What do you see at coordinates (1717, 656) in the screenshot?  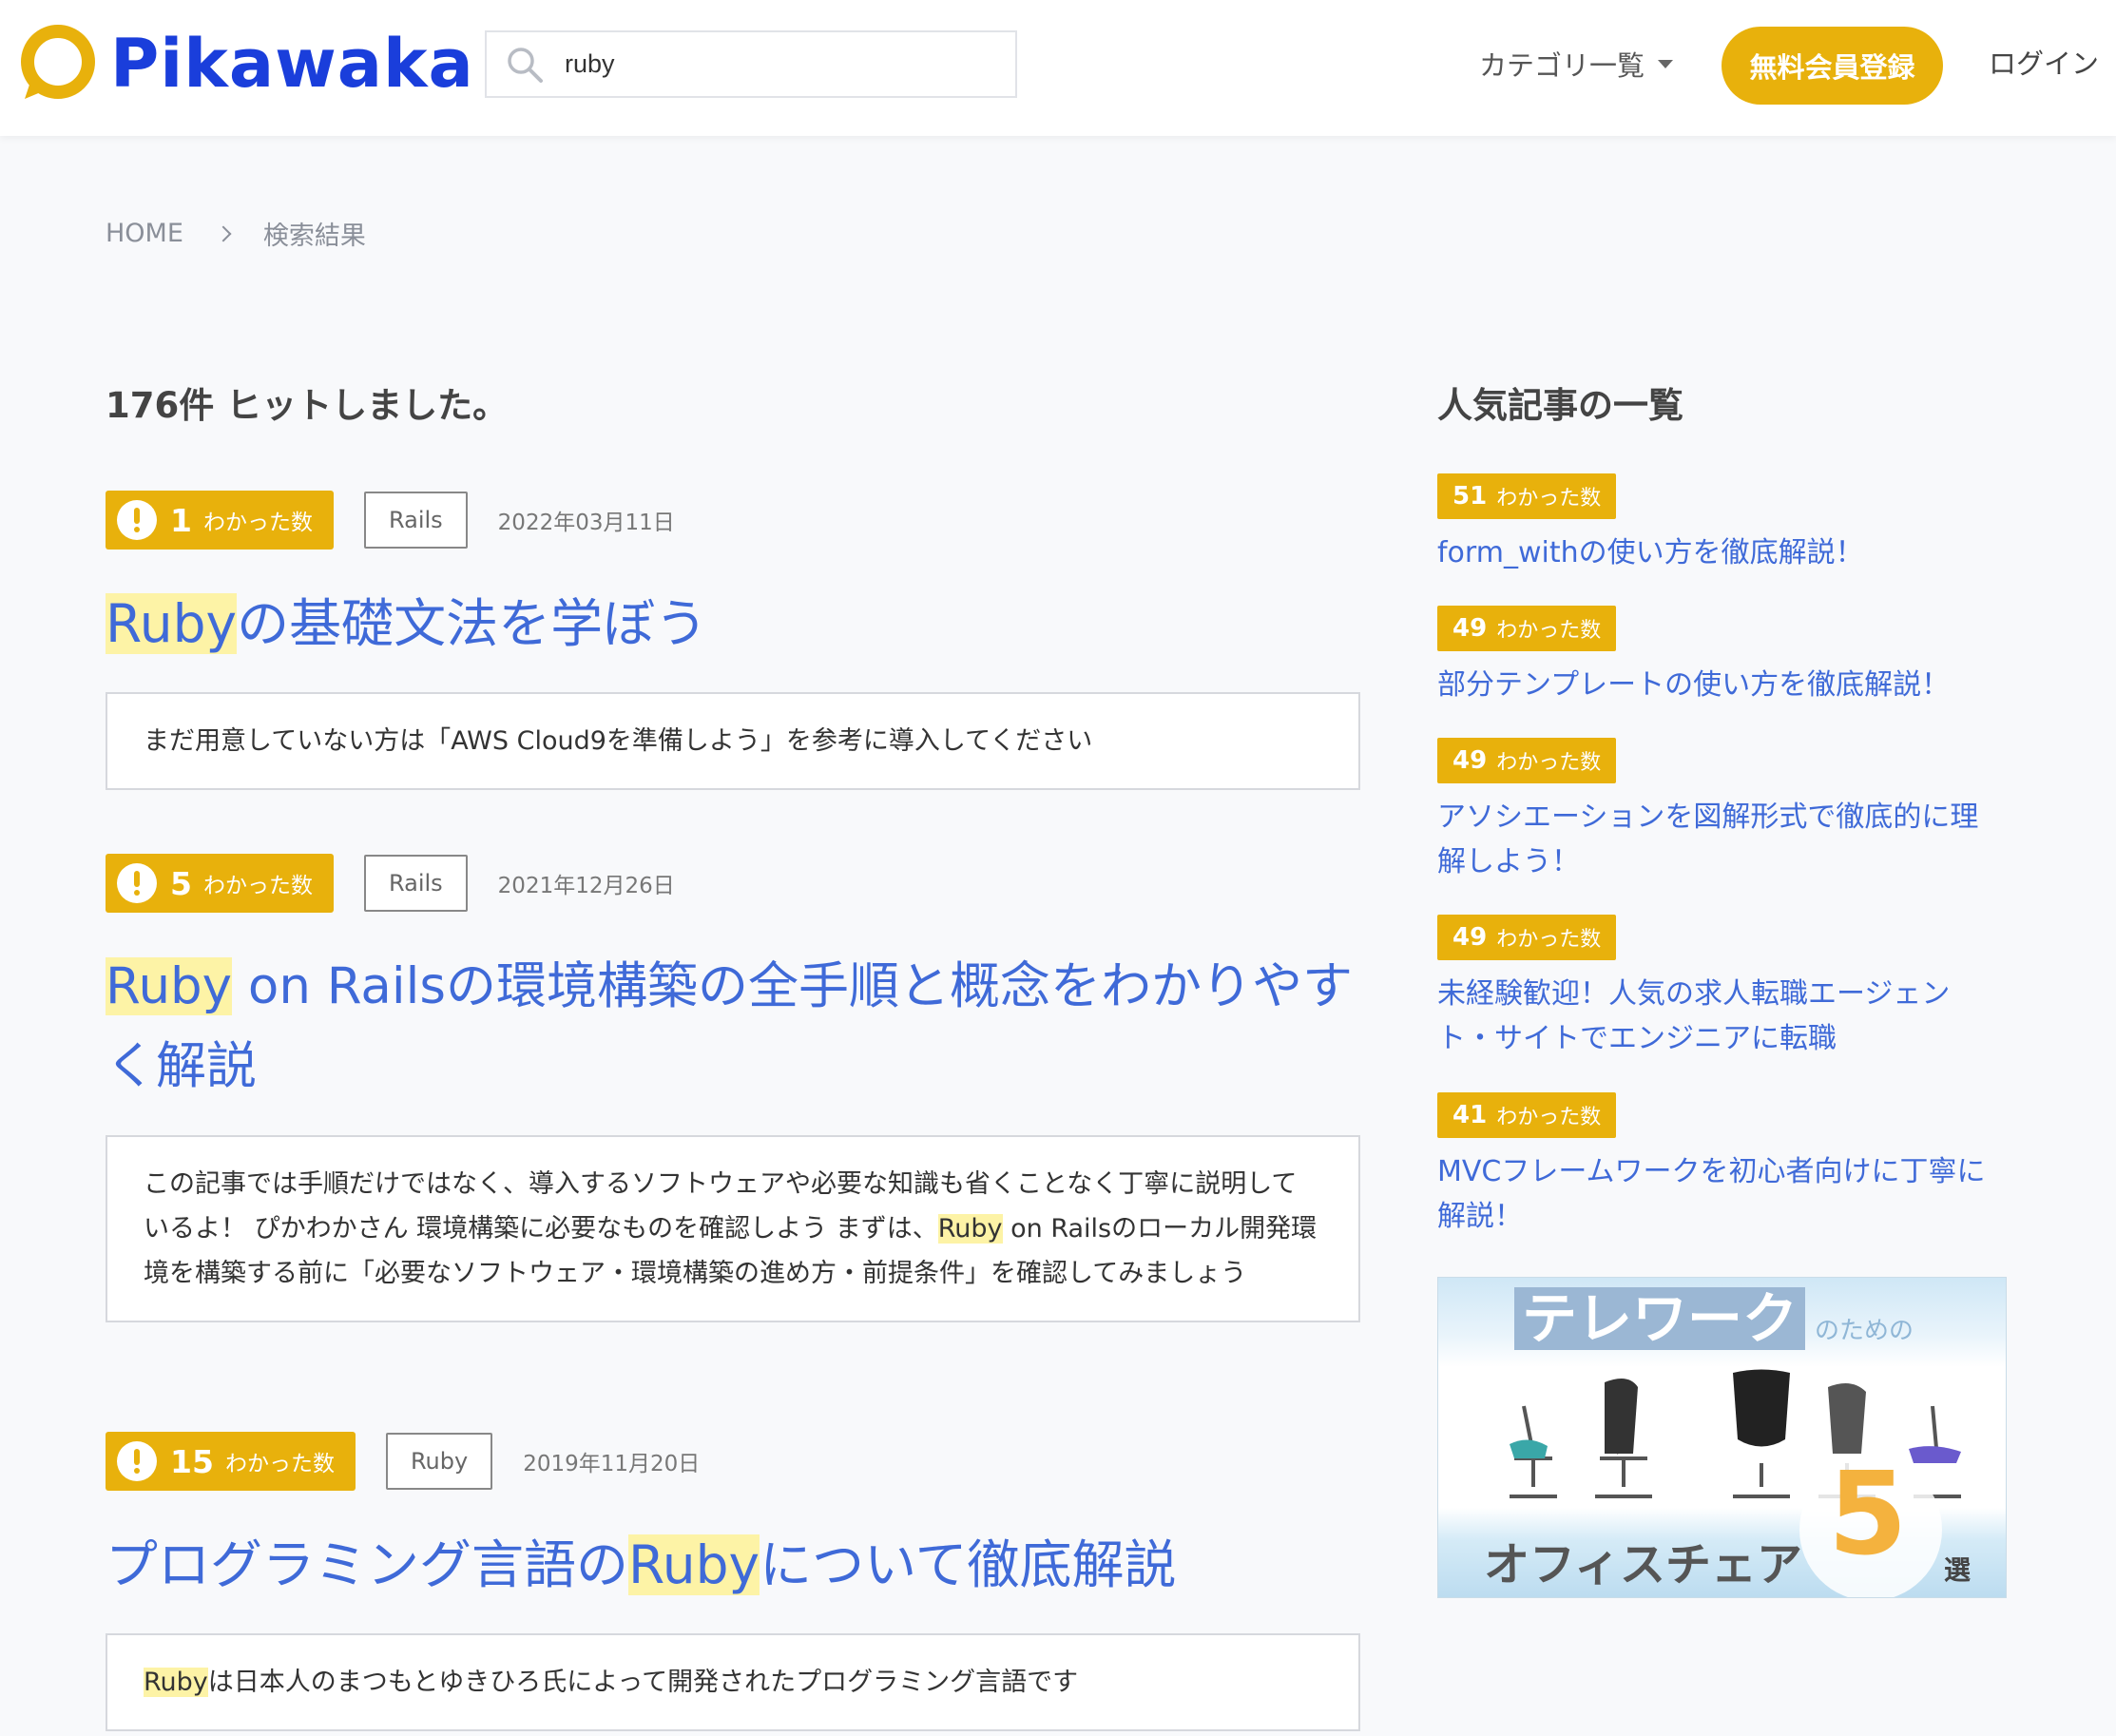 I see `popular-item: 49 わかった数 部分テンプレートの使い方を徹底解説！` at bounding box center [1717, 656].